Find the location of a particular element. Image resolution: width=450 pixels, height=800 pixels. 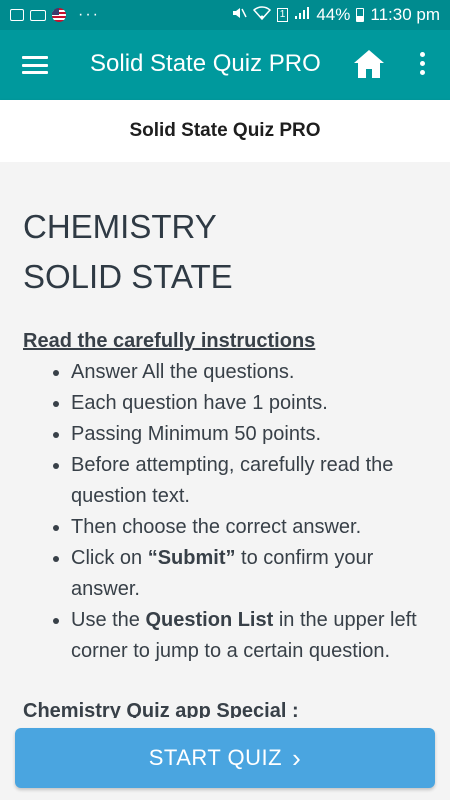

app-title: Solid State Quiz PRO is located at coordinates (205, 63).